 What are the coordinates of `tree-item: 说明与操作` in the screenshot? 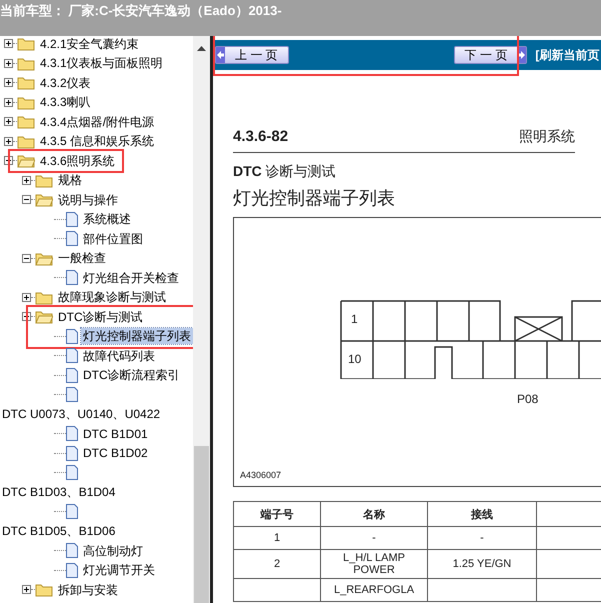 It's located at (88, 200).